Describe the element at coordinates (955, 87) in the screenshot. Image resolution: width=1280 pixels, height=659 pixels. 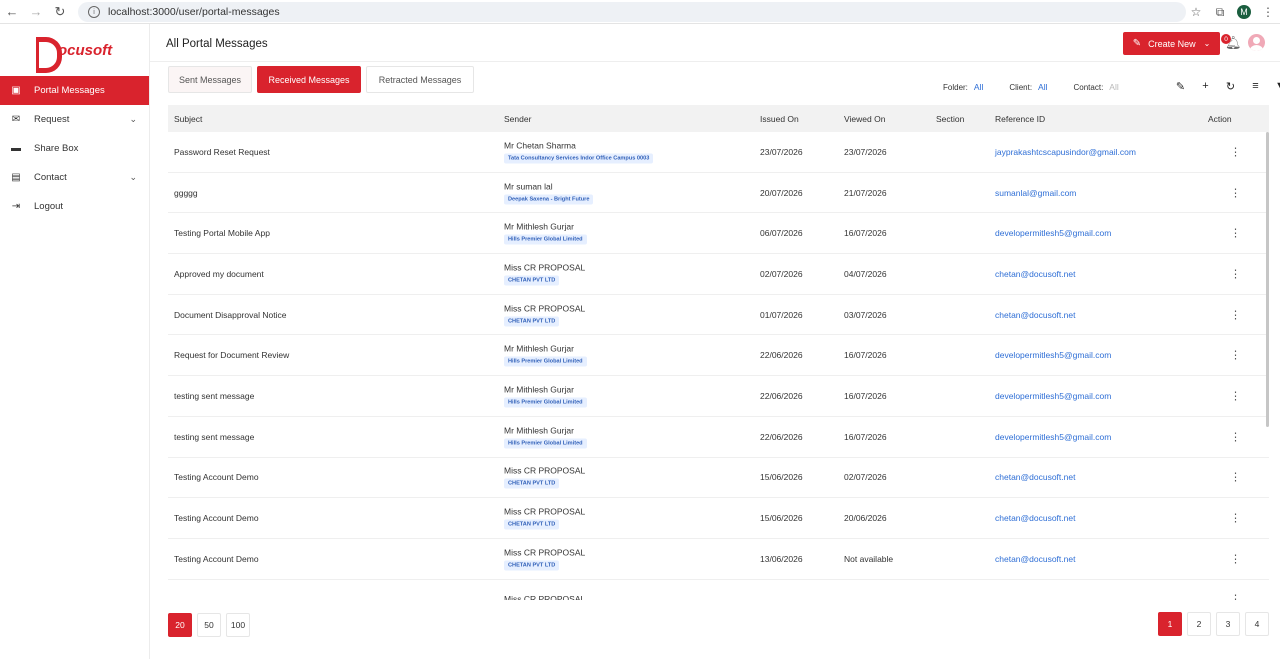
I see `folder-filter-label: Folder:` at that location.